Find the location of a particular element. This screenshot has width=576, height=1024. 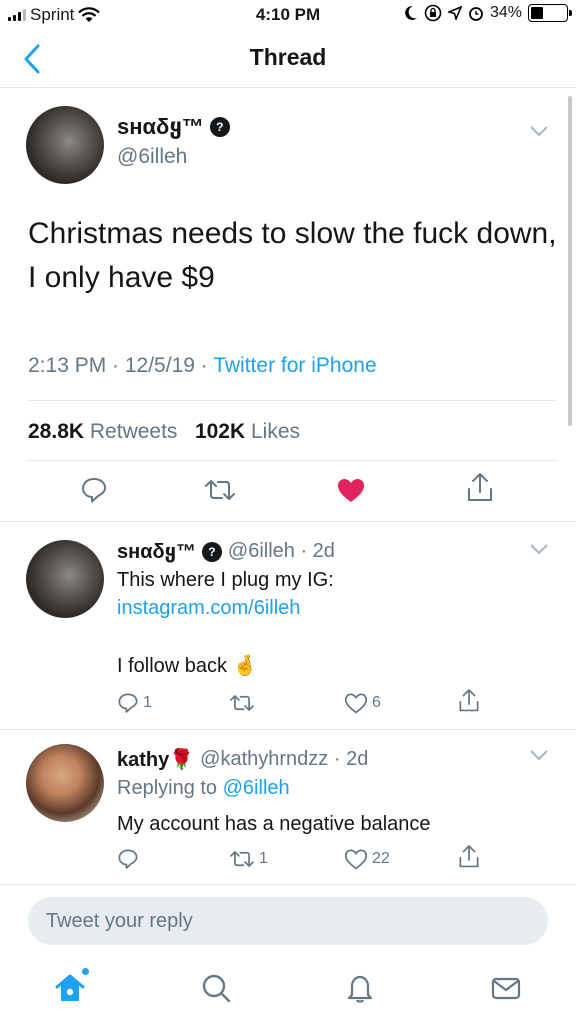

reply-text-line: My account has a negative balance is located at coordinates (274, 824).